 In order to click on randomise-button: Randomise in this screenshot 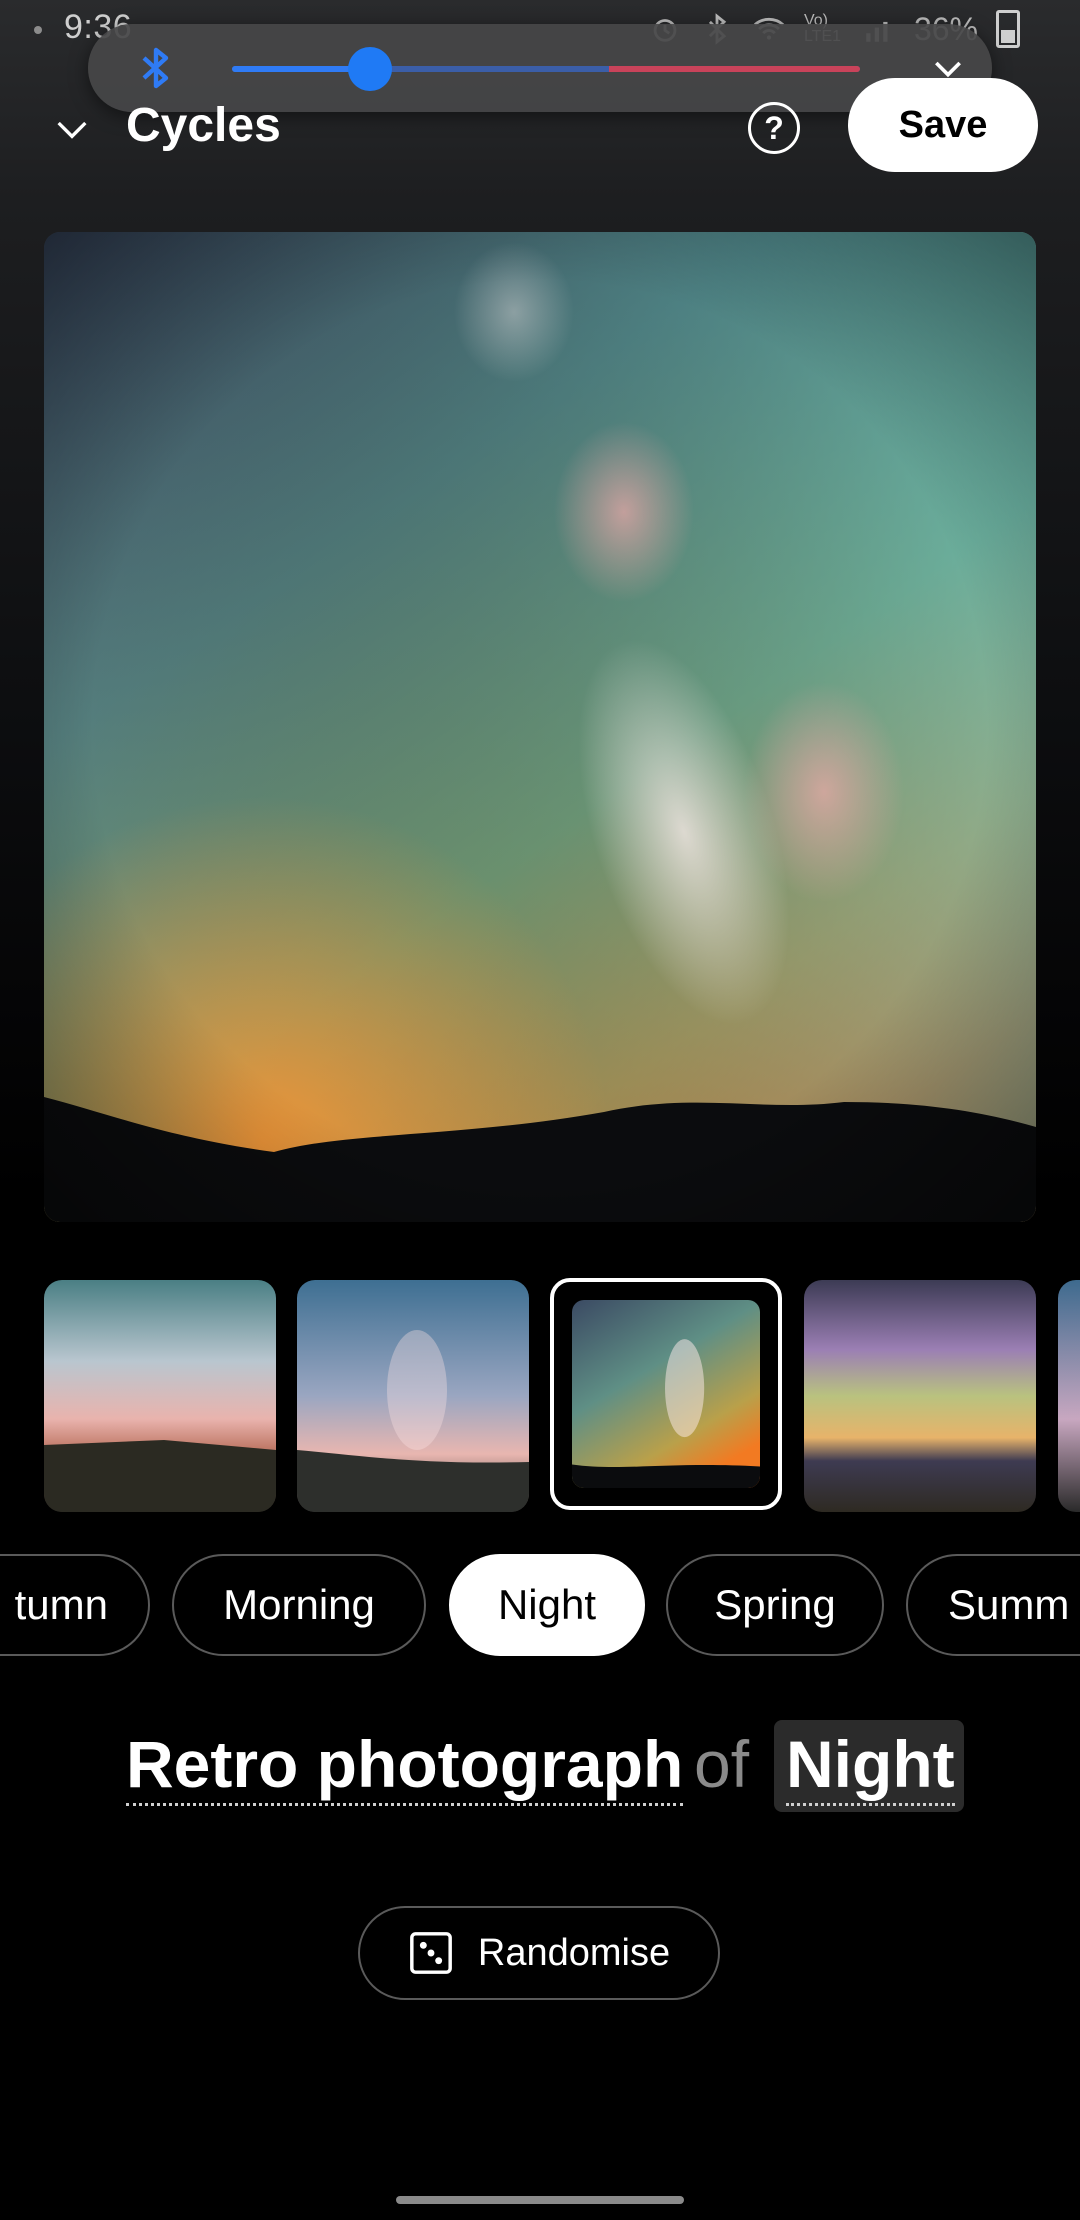, I will do `click(539, 1953)`.